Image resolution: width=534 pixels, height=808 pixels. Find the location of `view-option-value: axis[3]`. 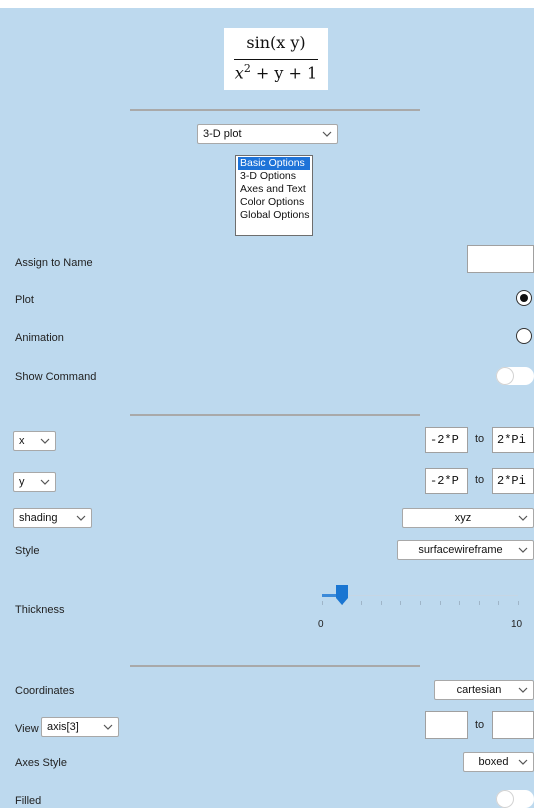

view-option-value: axis[3] is located at coordinates (63, 727).